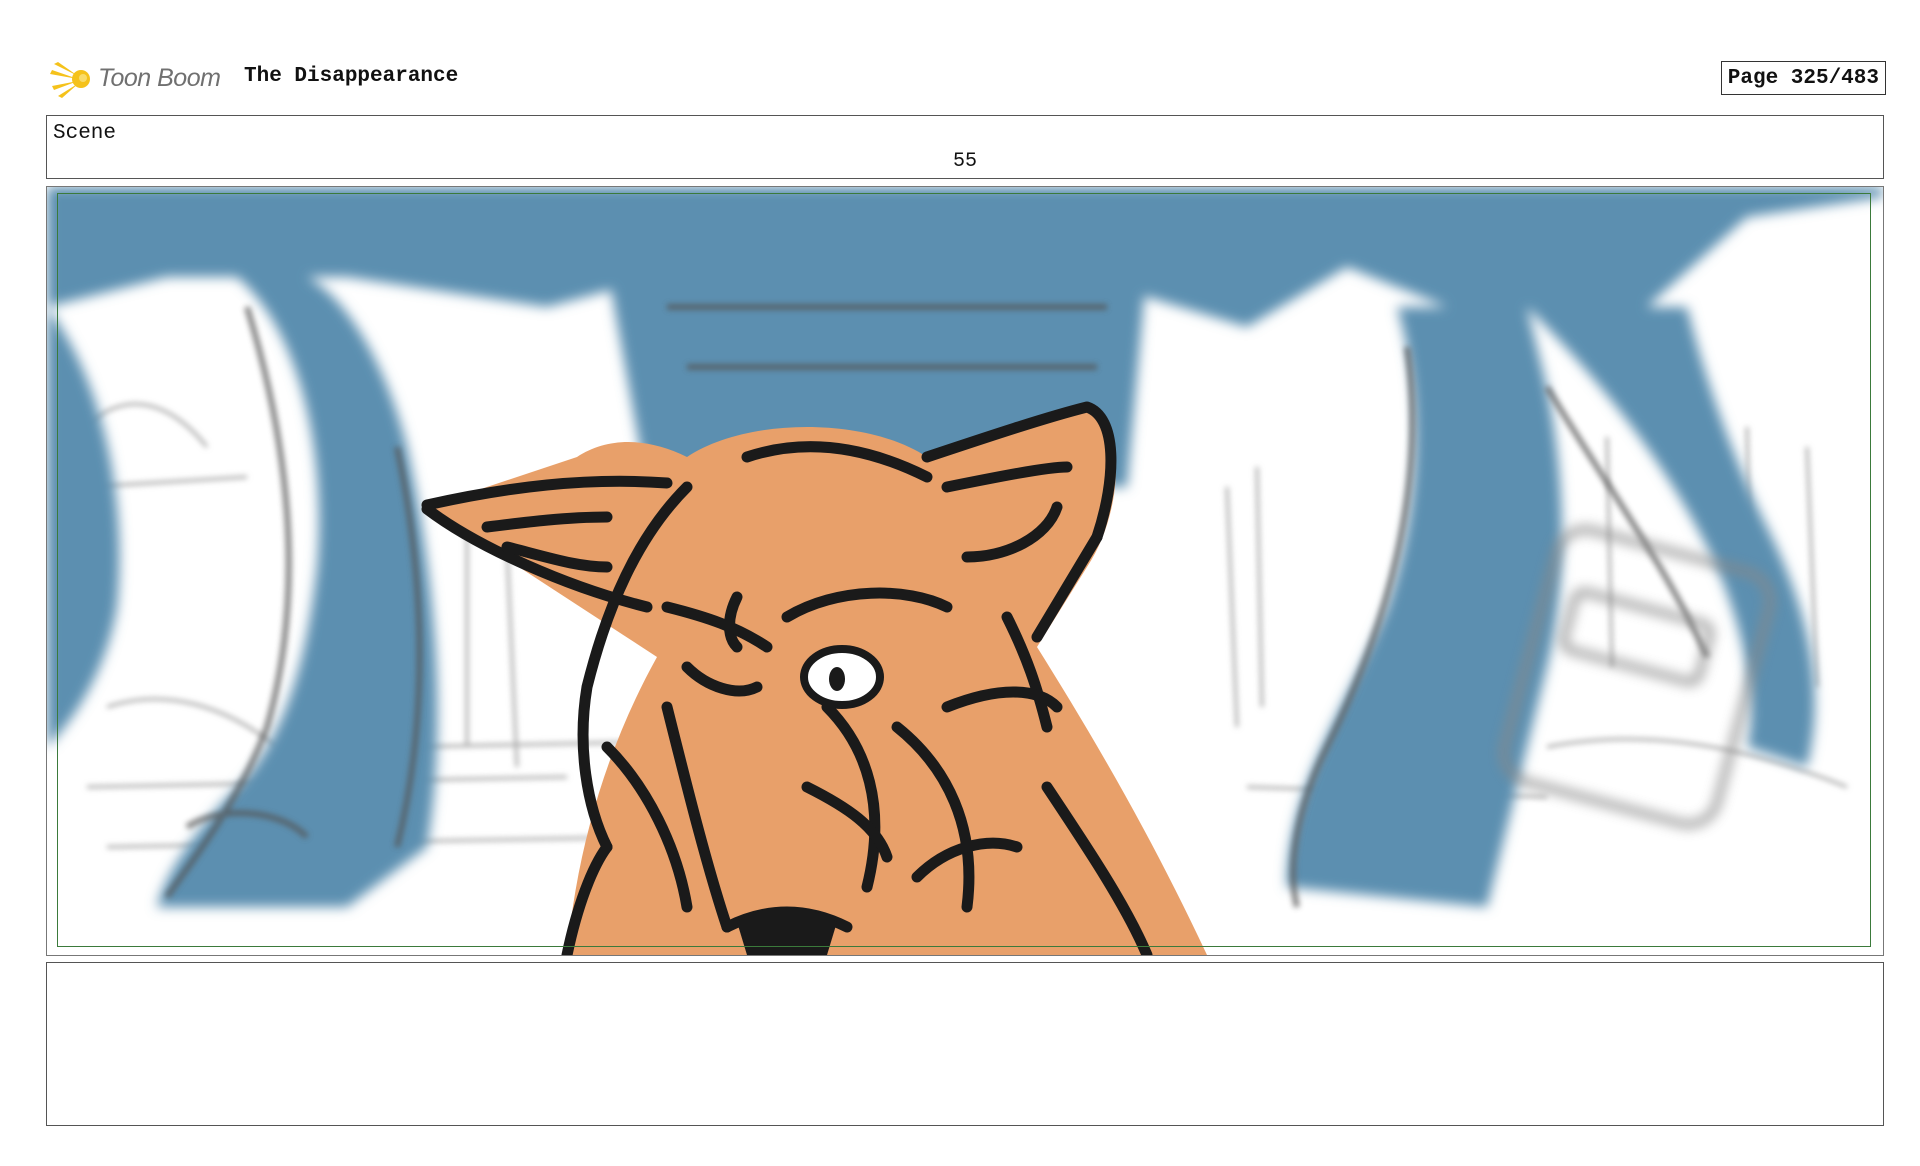 The width and height of the screenshot is (1920, 1166). What do you see at coordinates (159, 77) in the screenshot?
I see `logo-text: Toon Boom` at bounding box center [159, 77].